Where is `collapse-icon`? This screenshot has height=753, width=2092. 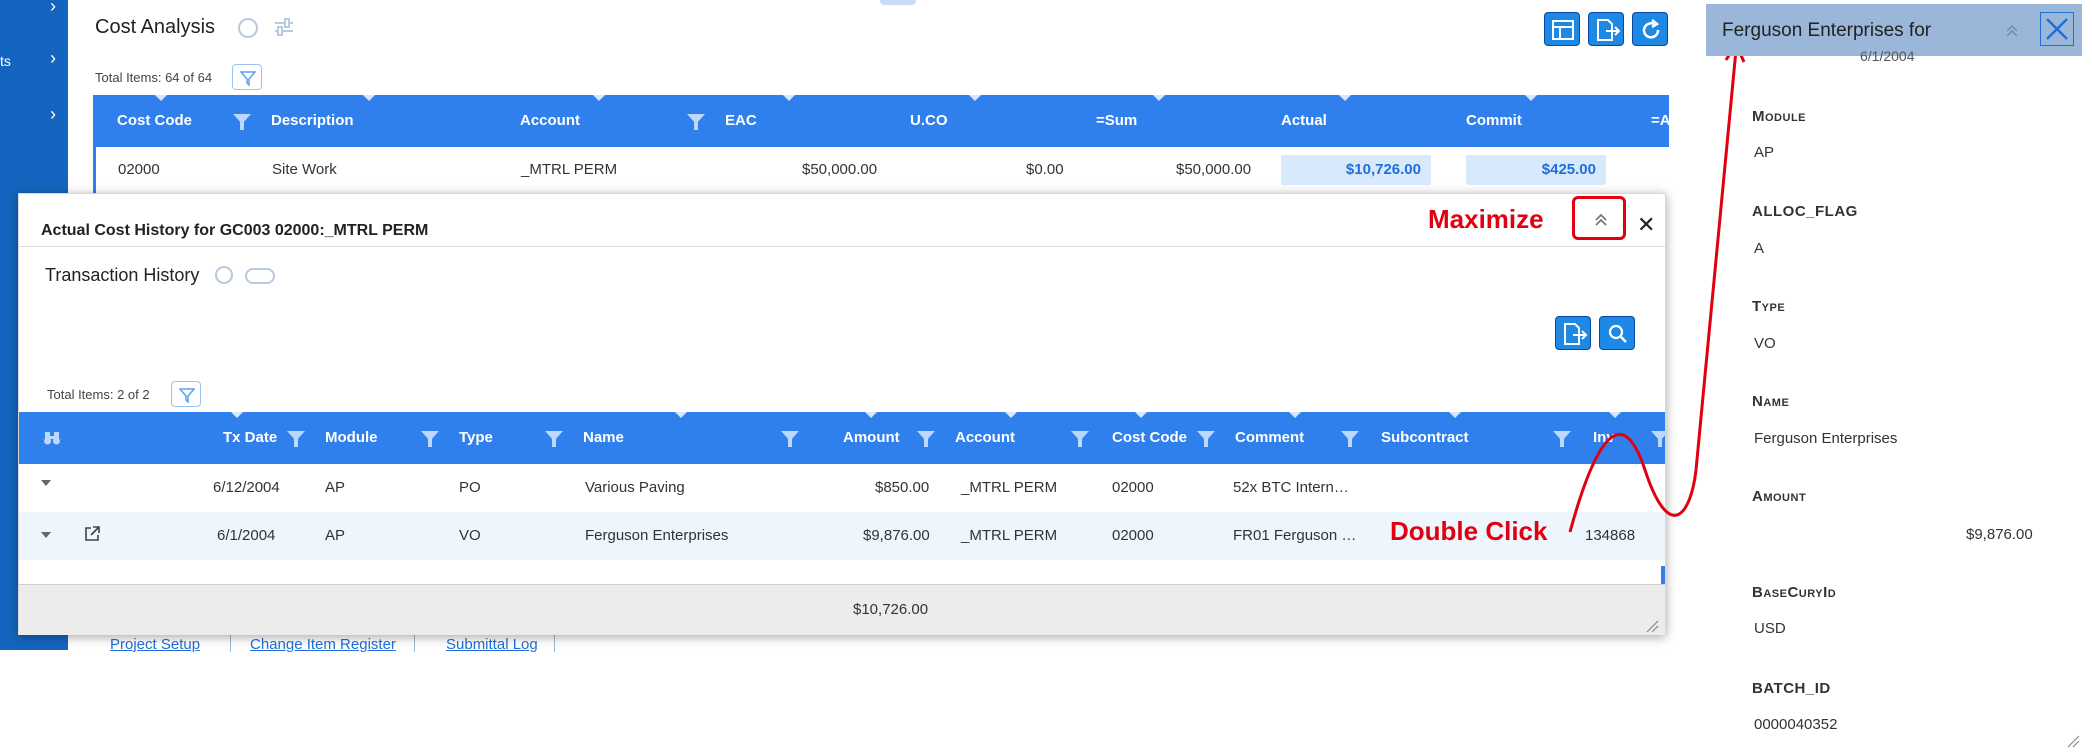 collapse-icon is located at coordinates (2012, 32).